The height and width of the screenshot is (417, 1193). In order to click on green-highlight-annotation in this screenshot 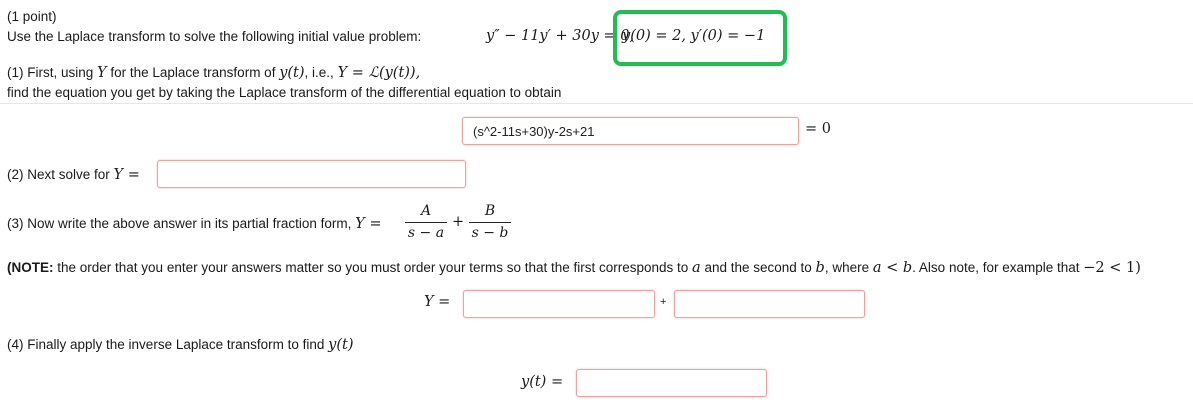, I will do `click(700, 38)`.